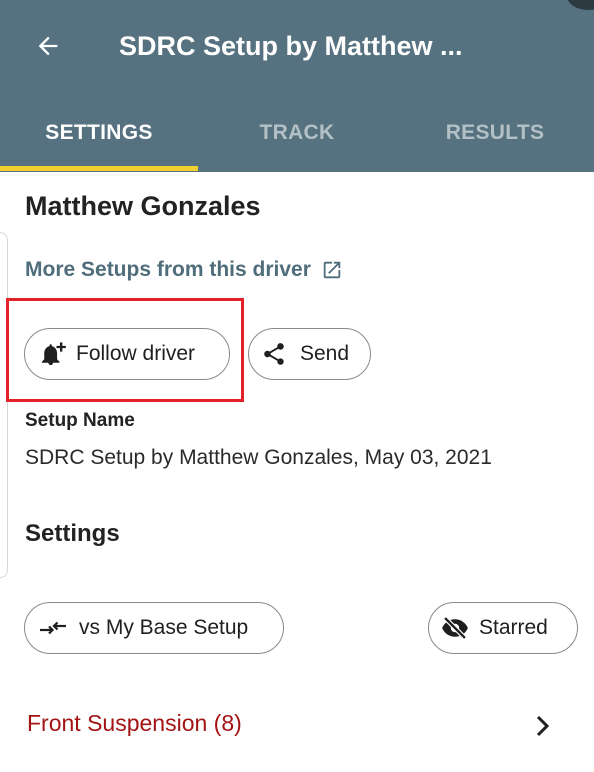 The height and width of the screenshot is (772, 594). I want to click on arrow-left-icon, so click(48, 46).